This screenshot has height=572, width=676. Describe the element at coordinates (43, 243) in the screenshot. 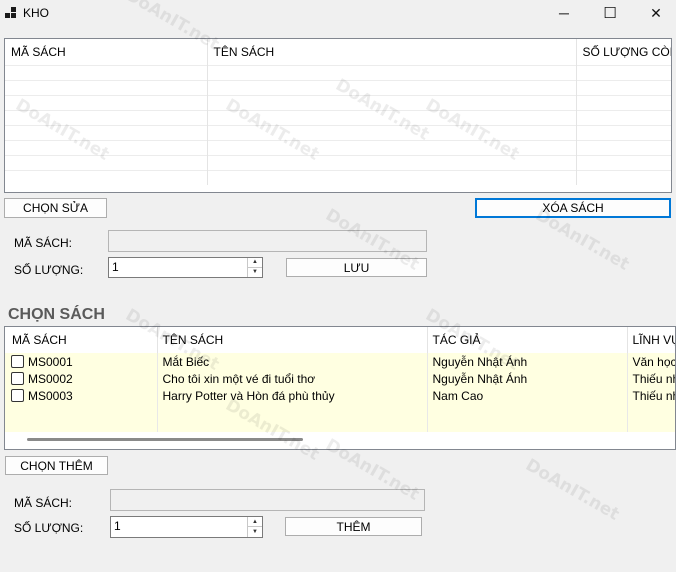

I see `edit-book-id-label: MÃ SÁCH:` at that location.